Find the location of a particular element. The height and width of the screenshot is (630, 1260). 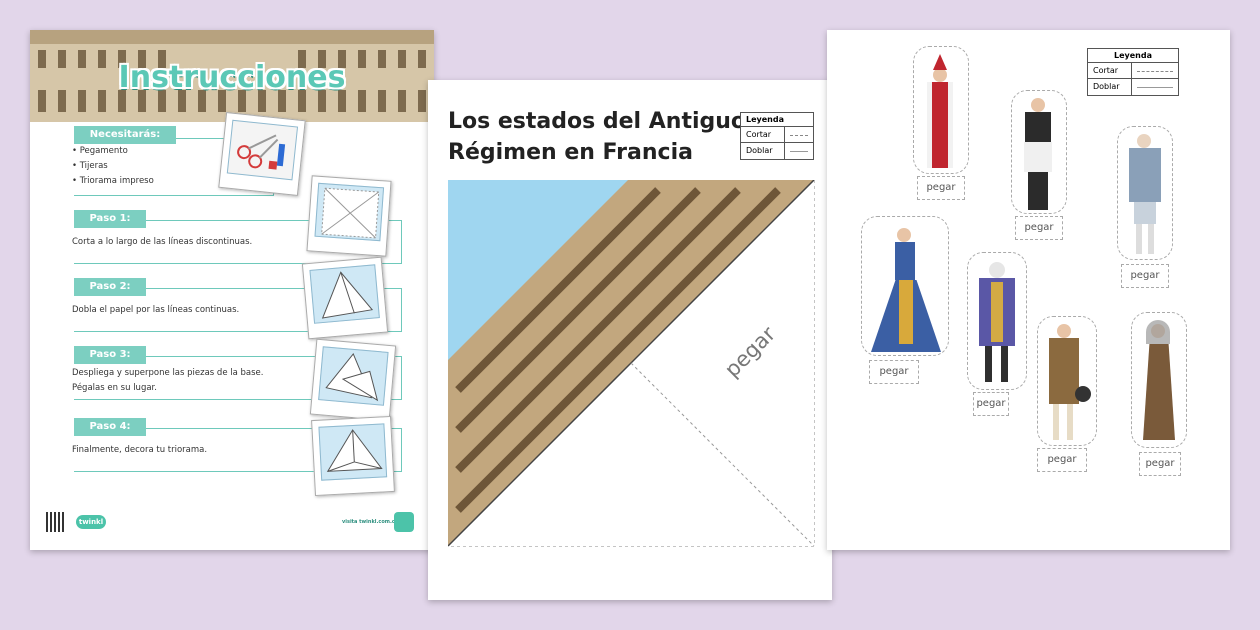

figures-legend-title: Leyenda is located at coordinates (1133, 56).